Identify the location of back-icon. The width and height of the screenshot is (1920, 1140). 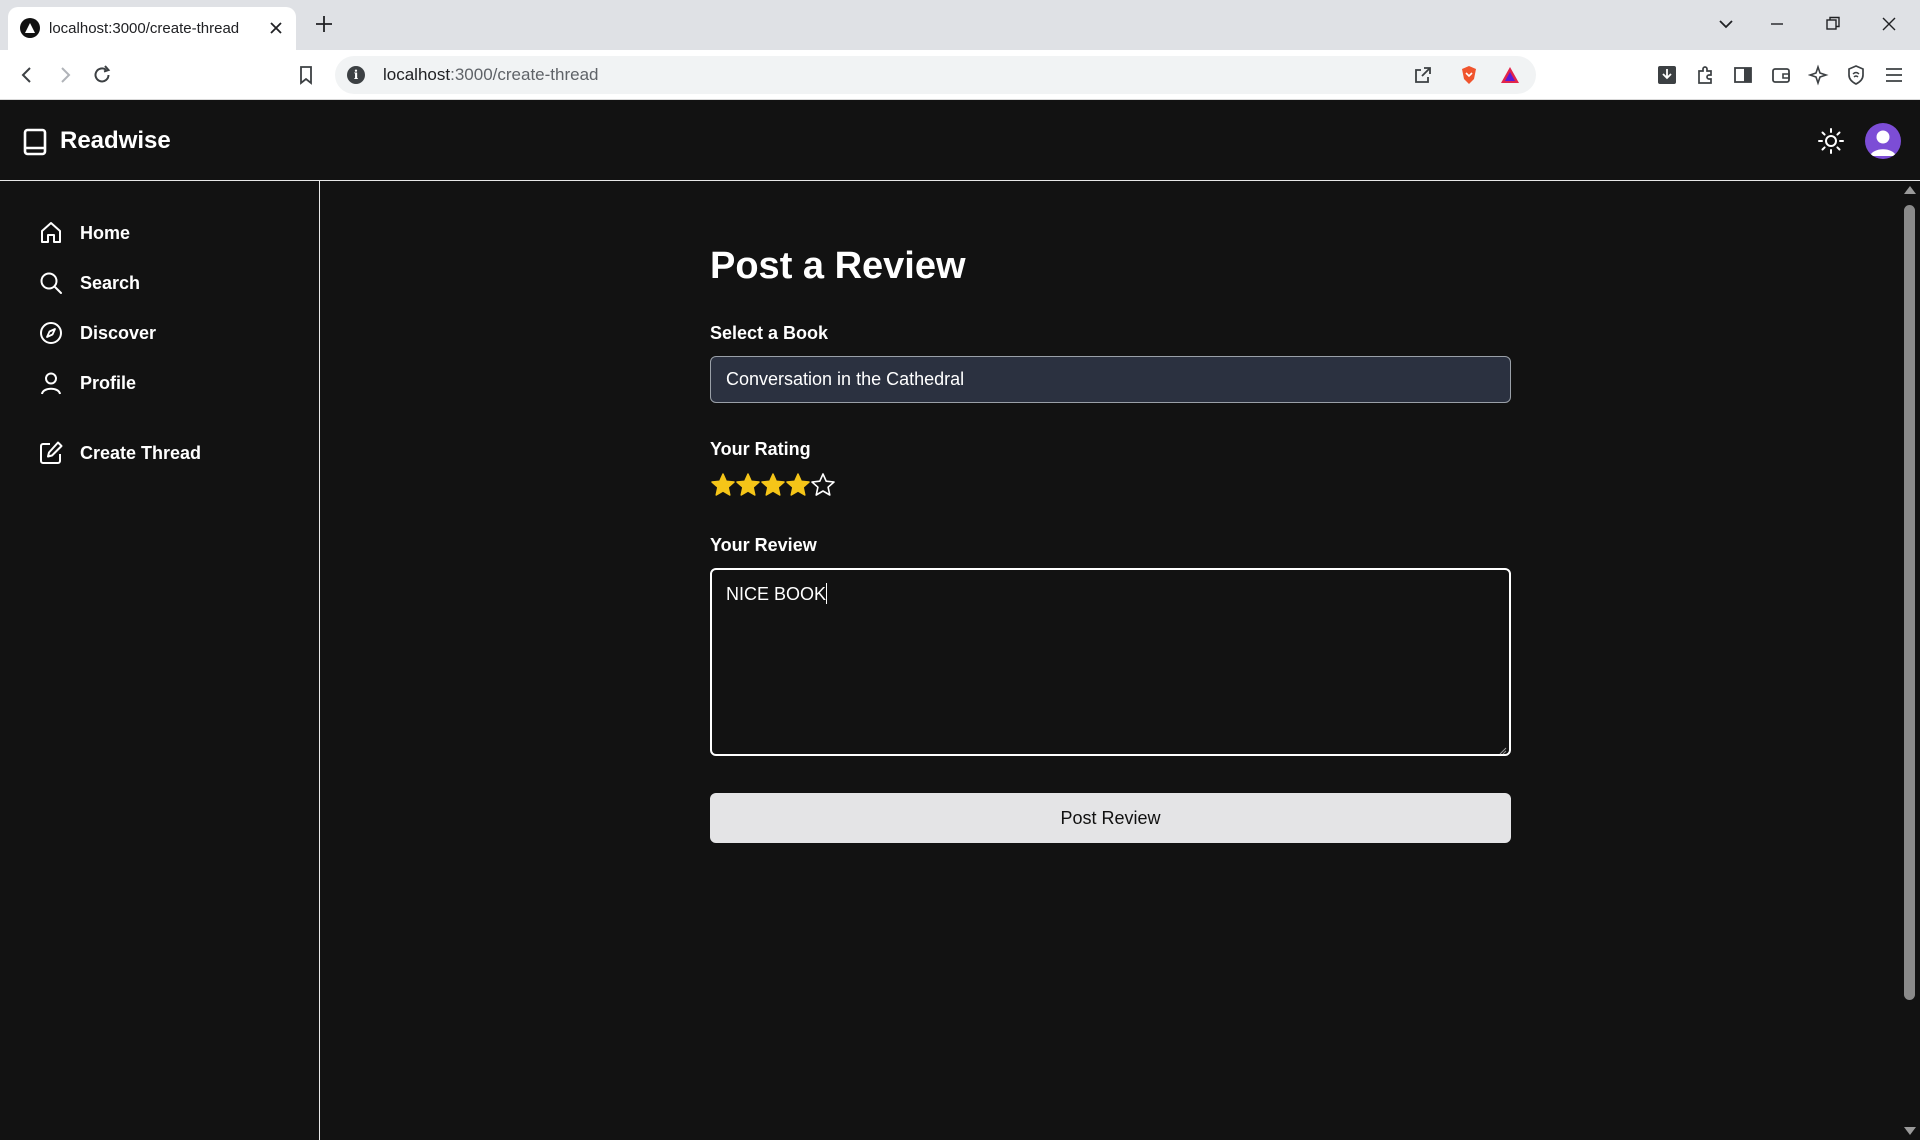
(27, 75).